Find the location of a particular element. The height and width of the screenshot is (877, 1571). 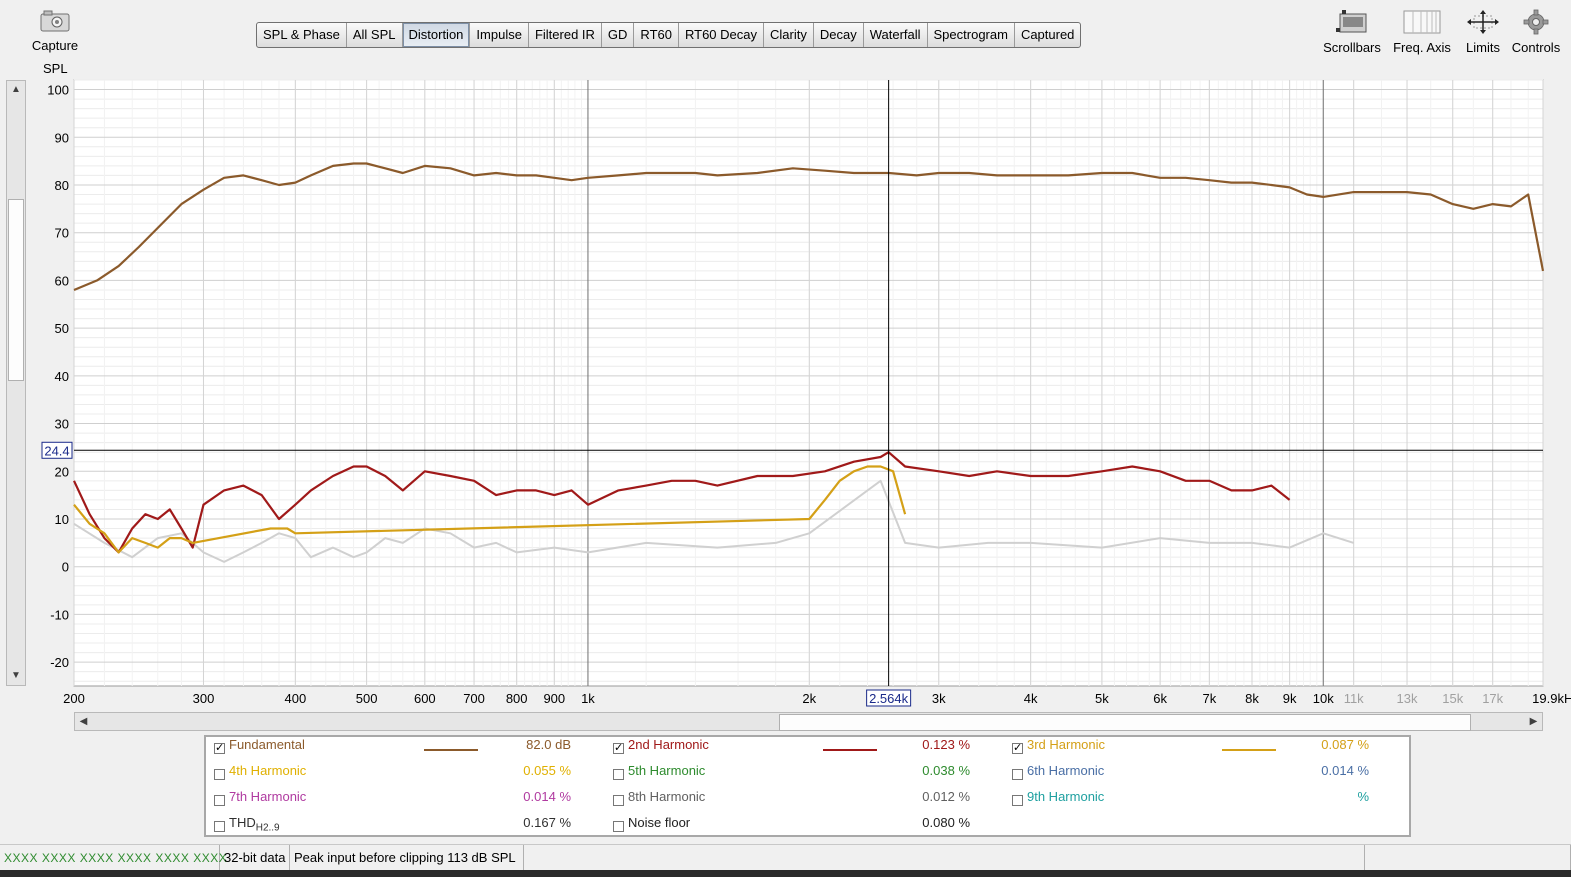

legend-label-4th-harmonic: 4th Harmonic is located at coordinates (267, 770).